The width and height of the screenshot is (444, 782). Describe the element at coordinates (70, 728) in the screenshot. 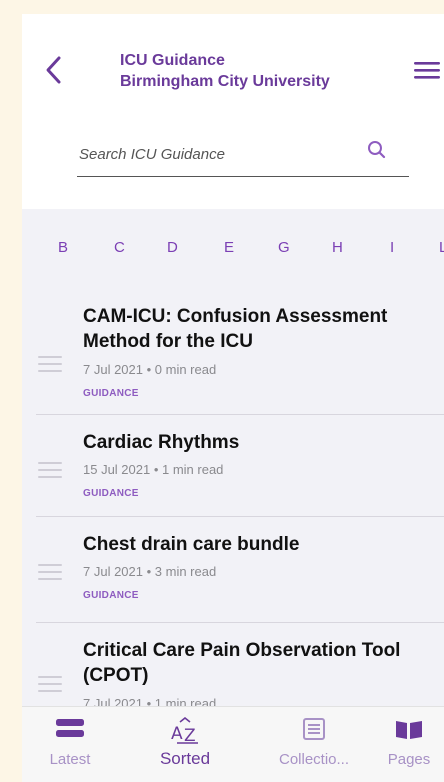

I see `latest-icon` at that location.